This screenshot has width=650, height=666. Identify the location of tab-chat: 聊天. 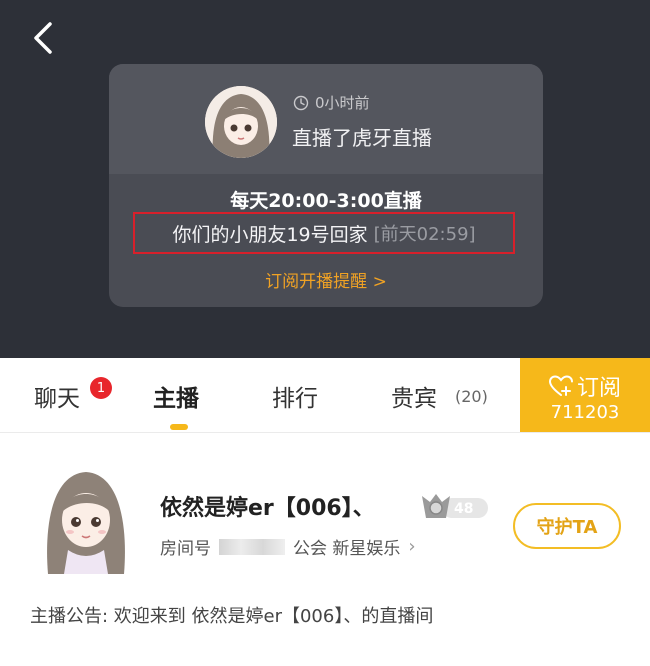
(57, 396).